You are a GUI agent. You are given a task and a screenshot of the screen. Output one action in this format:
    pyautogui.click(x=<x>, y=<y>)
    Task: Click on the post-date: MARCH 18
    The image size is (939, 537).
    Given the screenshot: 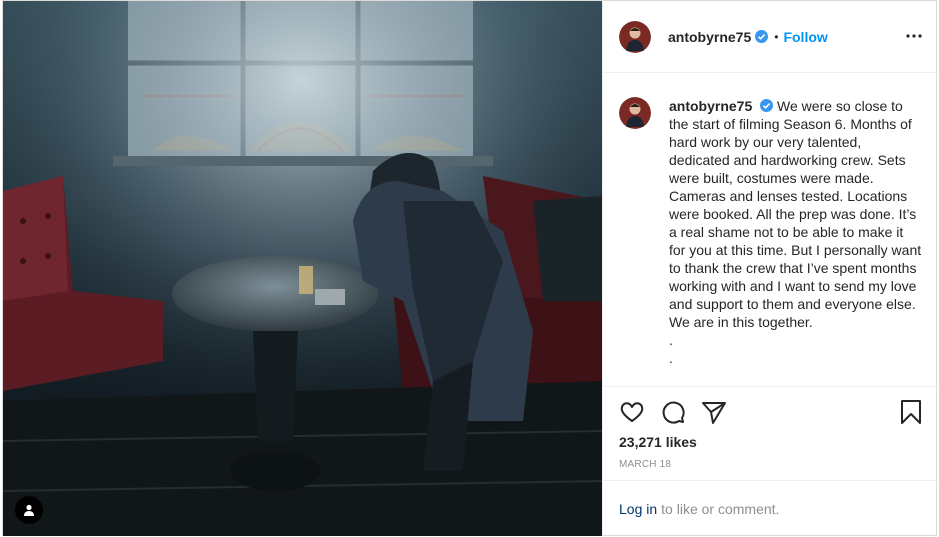 What is the action you would take?
    pyautogui.click(x=645, y=464)
    